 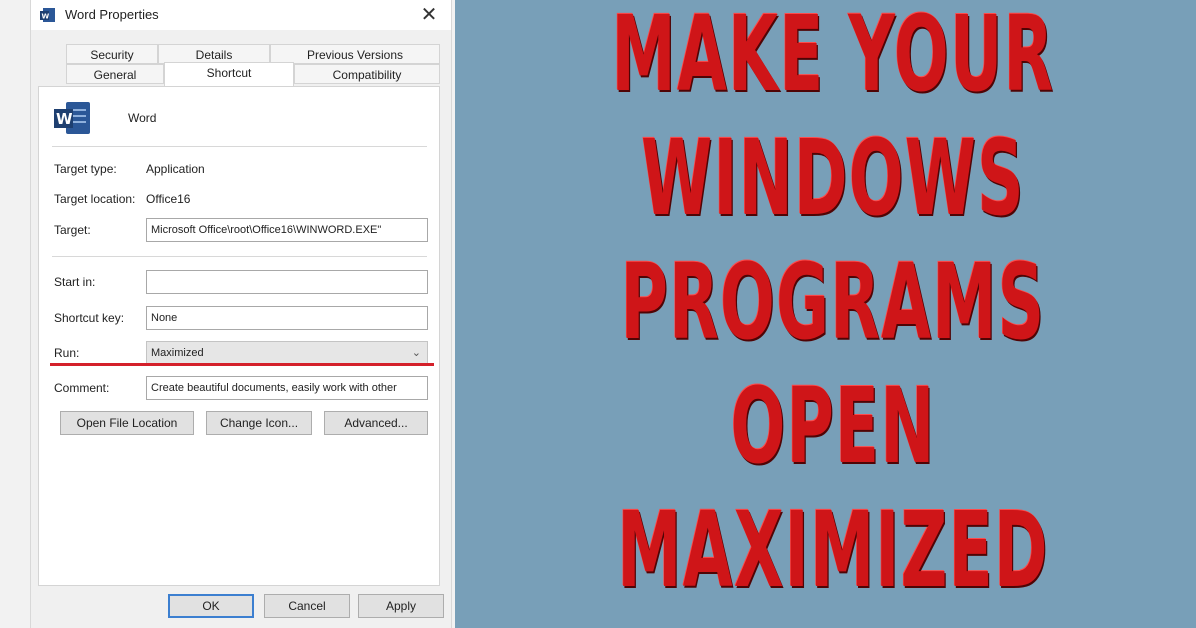 What do you see at coordinates (416, 353) in the screenshot?
I see `chevron-down-icon: ⌄` at bounding box center [416, 353].